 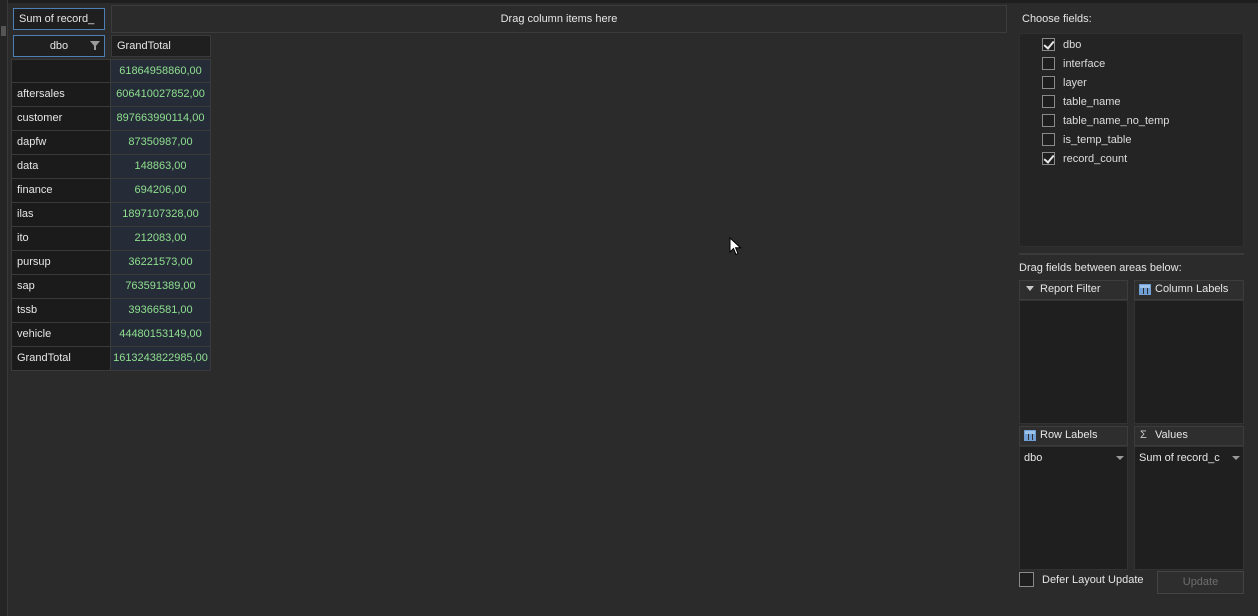 What do you see at coordinates (61, 239) in the screenshot?
I see `row-label-cell: ito` at bounding box center [61, 239].